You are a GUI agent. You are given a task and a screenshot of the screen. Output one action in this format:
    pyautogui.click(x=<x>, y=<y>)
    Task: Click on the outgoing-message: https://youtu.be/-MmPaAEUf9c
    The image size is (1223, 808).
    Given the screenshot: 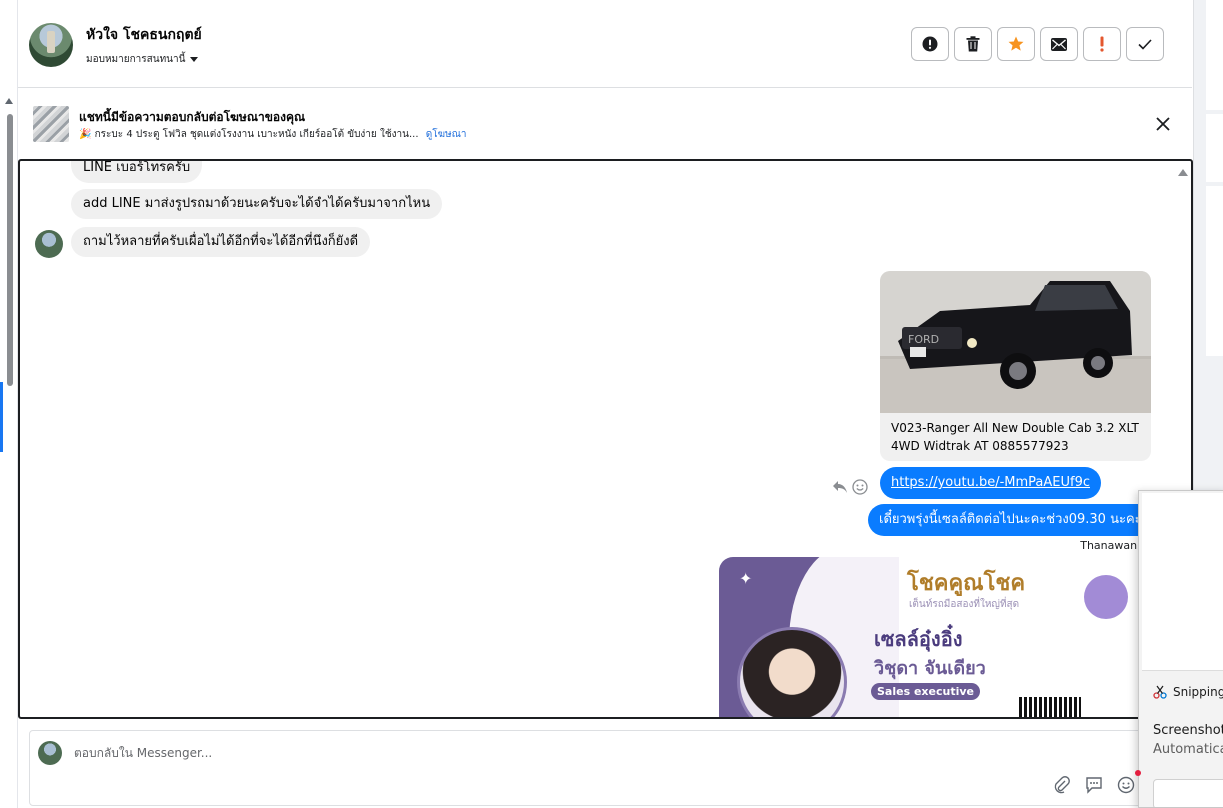 What is the action you would take?
    pyautogui.click(x=990, y=483)
    